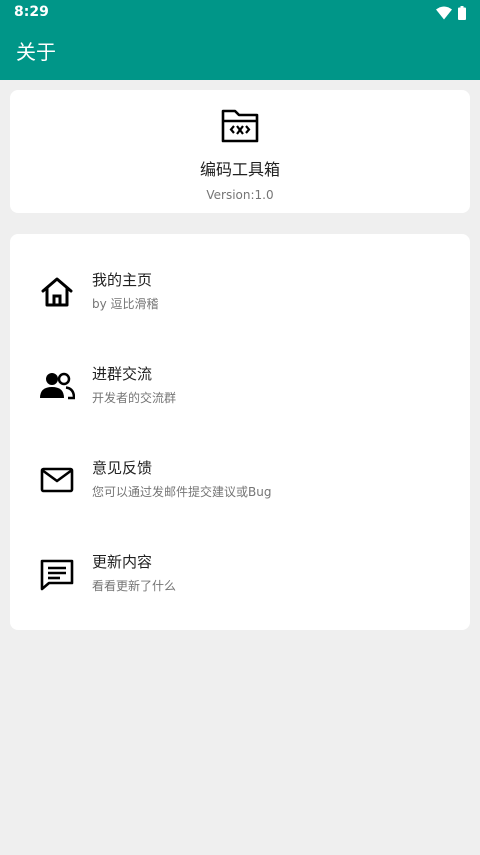 This screenshot has height=855, width=480. What do you see at coordinates (122, 374) in the screenshot?
I see `menu-item-title: 进群交流` at bounding box center [122, 374].